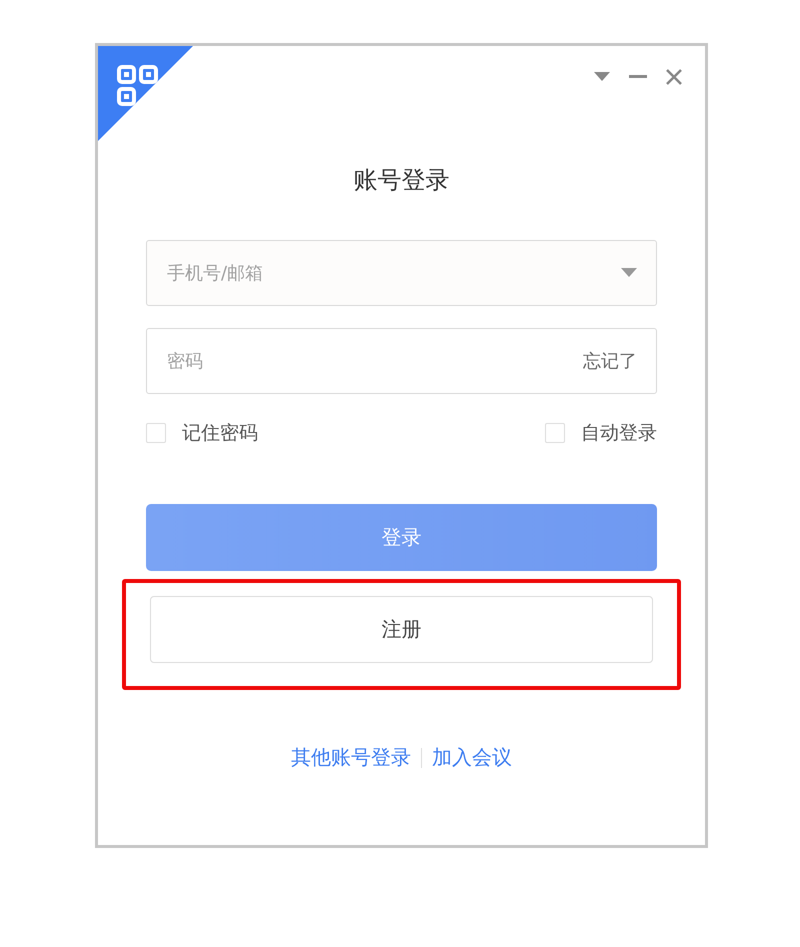 The image size is (800, 947). What do you see at coordinates (138, 86) in the screenshot?
I see `qr-code-icon` at bounding box center [138, 86].